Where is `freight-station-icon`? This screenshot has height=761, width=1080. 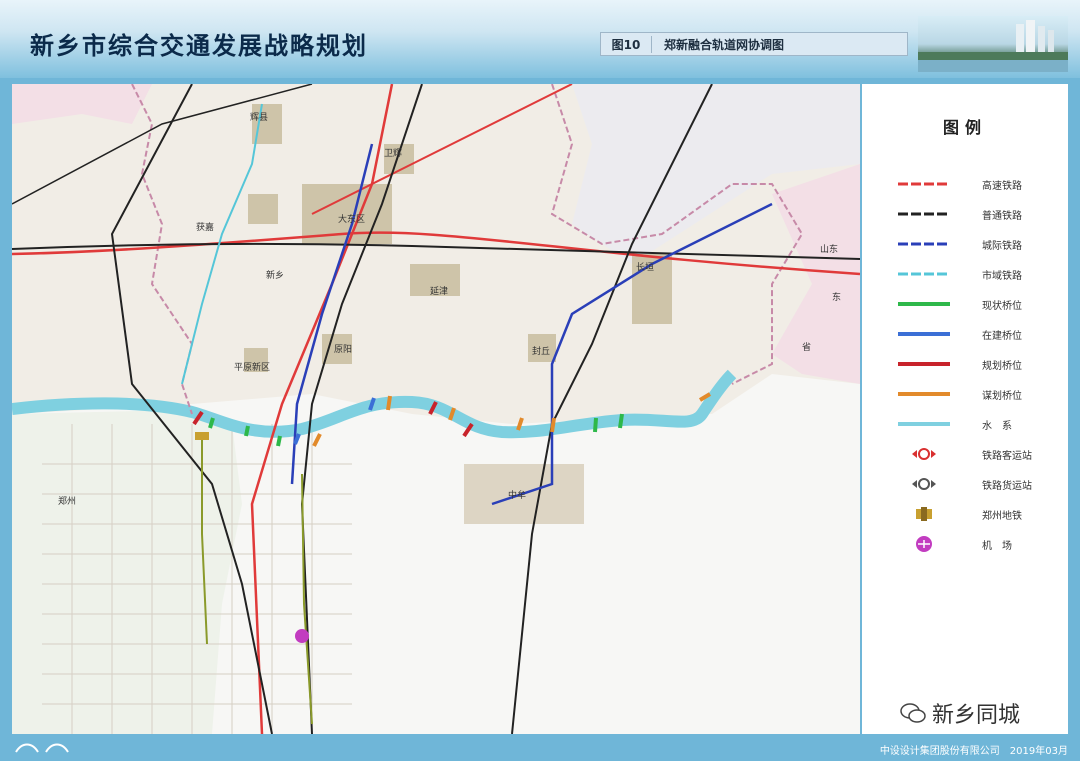
freight-station-icon is located at coordinates (924, 484).